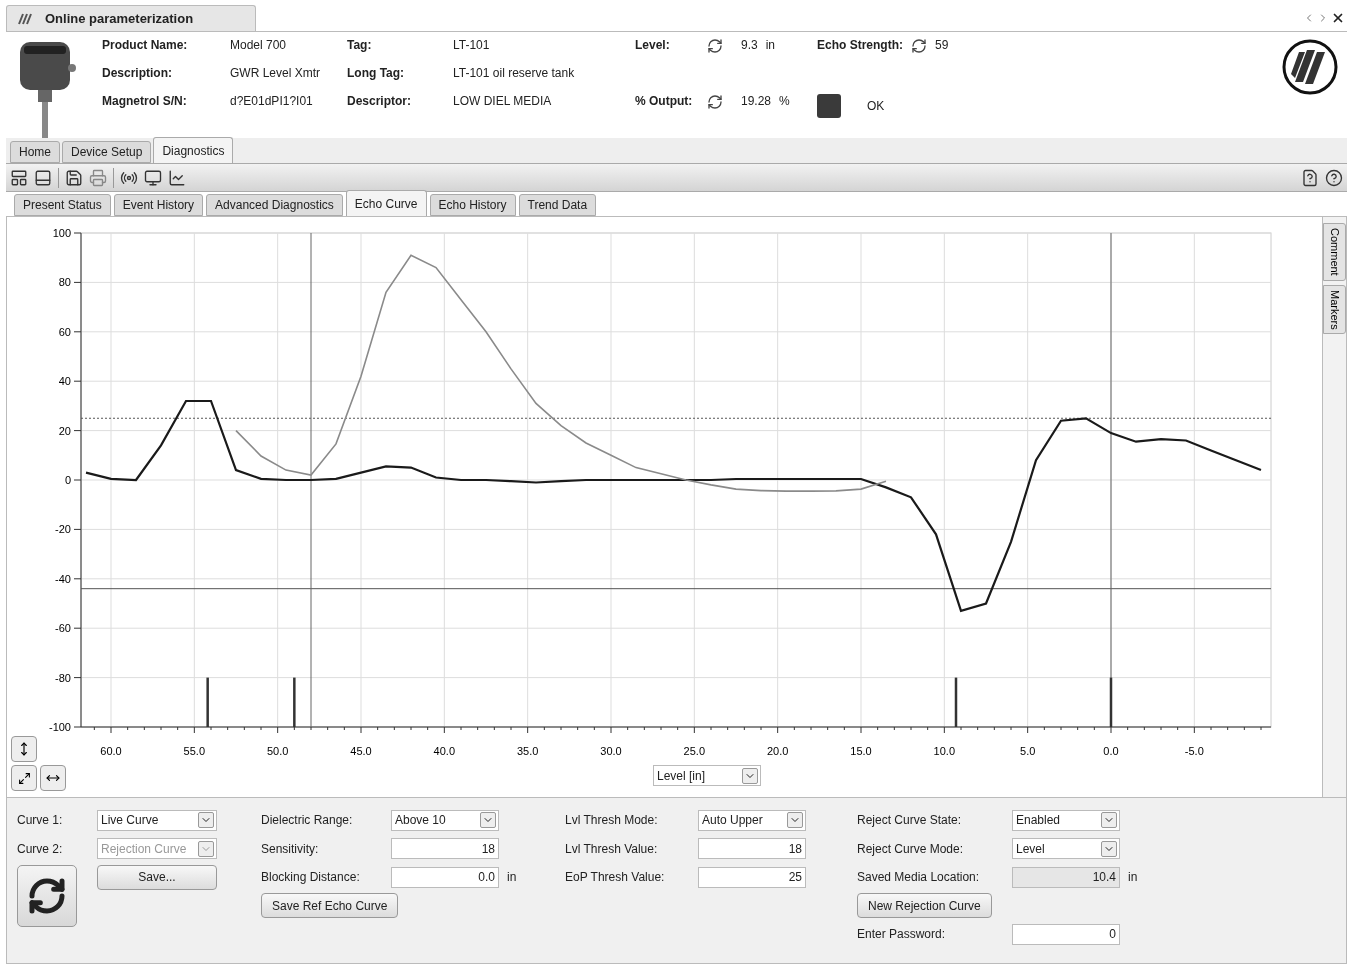  Describe the element at coordinates (924, 906) in the screenshot. I see `action-button: New Rejection Curve` at that location.